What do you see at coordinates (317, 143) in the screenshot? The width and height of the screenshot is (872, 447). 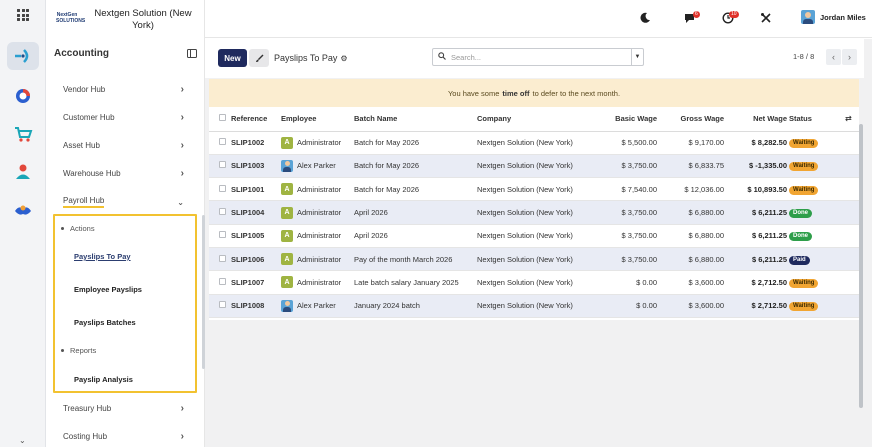 I see `cell-employee: A Administrator` at bounding box center [317, 143].